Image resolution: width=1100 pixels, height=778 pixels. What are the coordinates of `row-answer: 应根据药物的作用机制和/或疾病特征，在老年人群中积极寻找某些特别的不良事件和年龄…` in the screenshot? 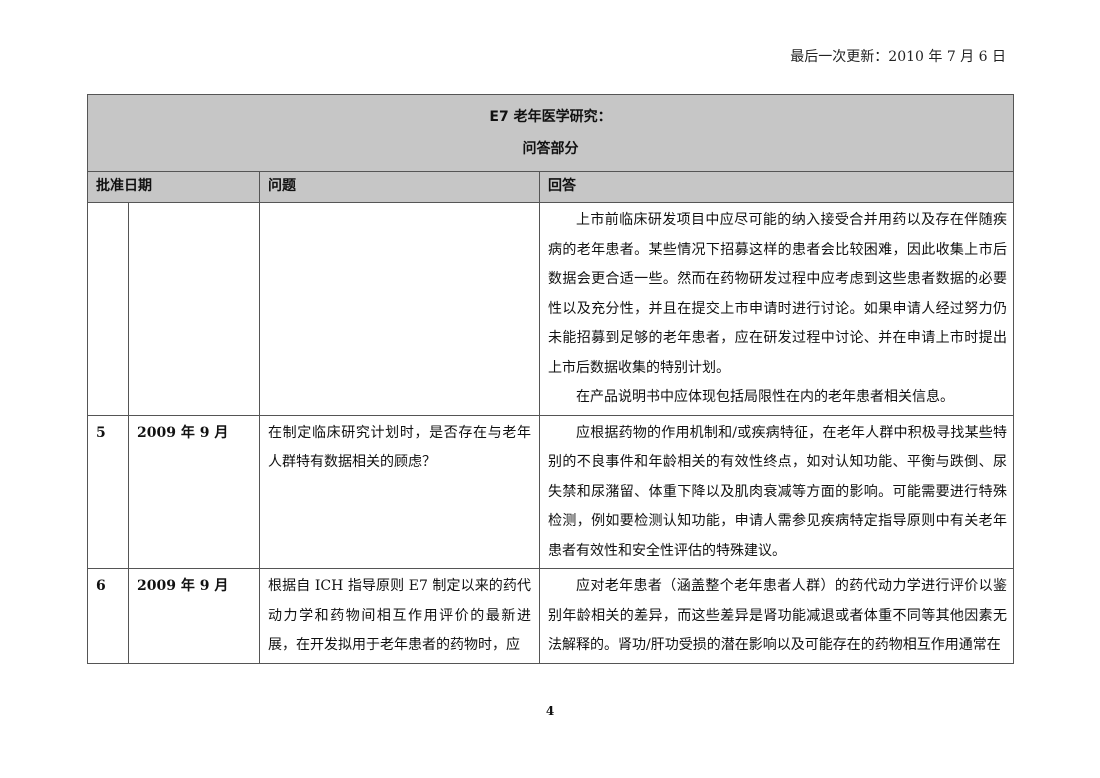 It's located at (776, 491).